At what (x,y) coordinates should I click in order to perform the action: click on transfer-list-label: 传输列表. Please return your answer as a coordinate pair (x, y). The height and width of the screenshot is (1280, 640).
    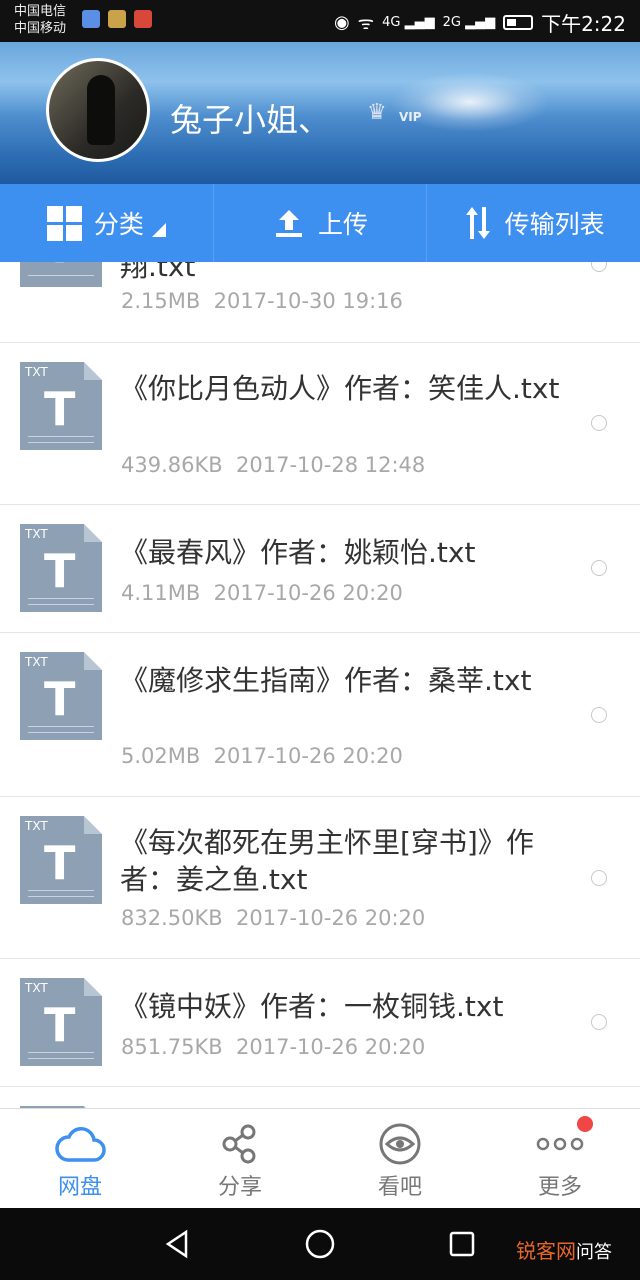
    Looking at the image, I should click on (554, 224).